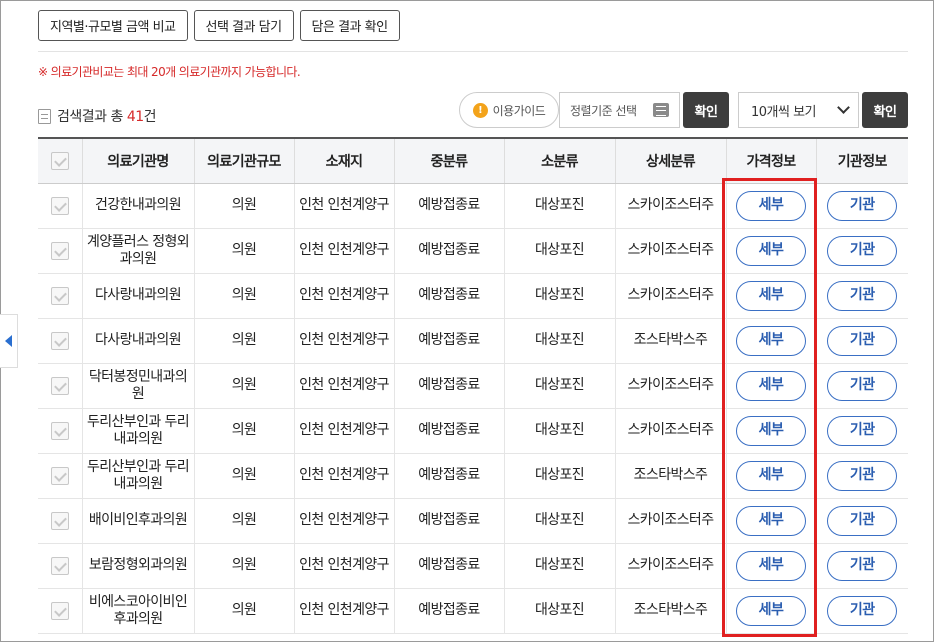  What do you see at coordinates (243, 25) in the screenshot?
I see `add-selection-button: 선택 결과 담기` at bounding box center [243, 25].